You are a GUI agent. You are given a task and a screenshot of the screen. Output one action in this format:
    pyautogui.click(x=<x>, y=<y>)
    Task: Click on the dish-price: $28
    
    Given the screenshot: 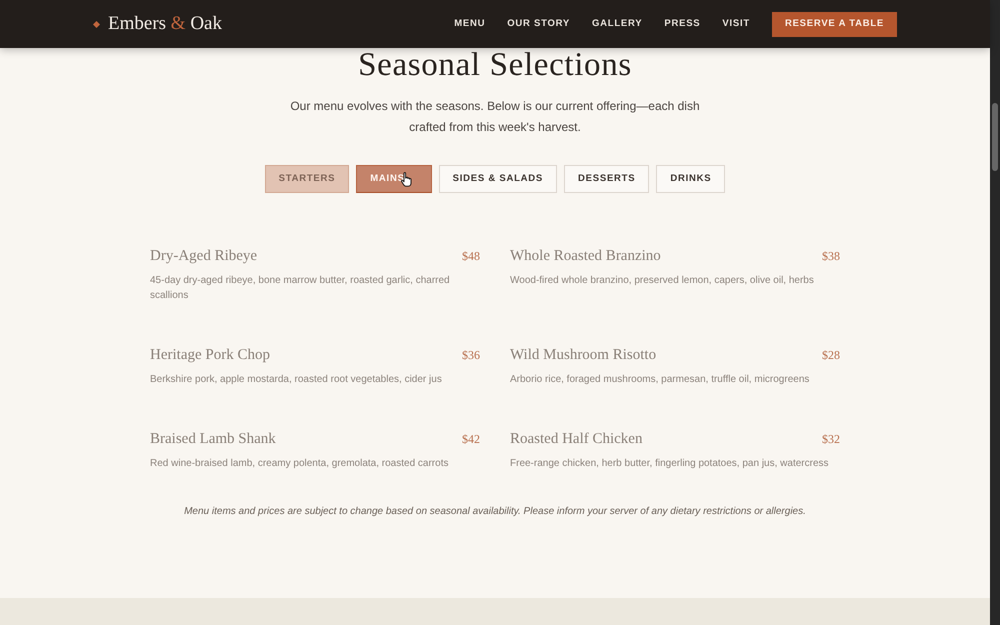 What is the action you would take?
    pyautogui.click(x=831, y=355)
    